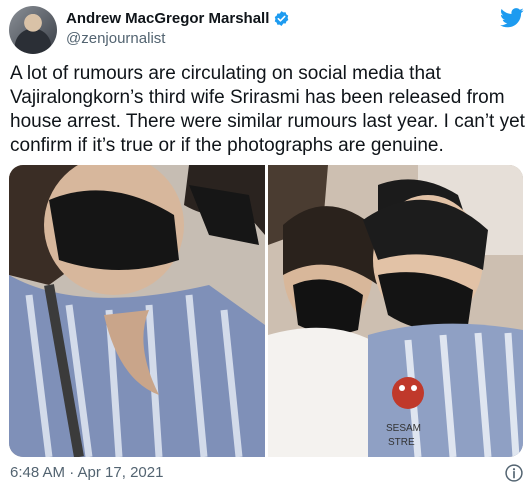 This screenshot has height=495, width=532. I want to click on sweatshirt-text-2: STRE, so click(401, 442).